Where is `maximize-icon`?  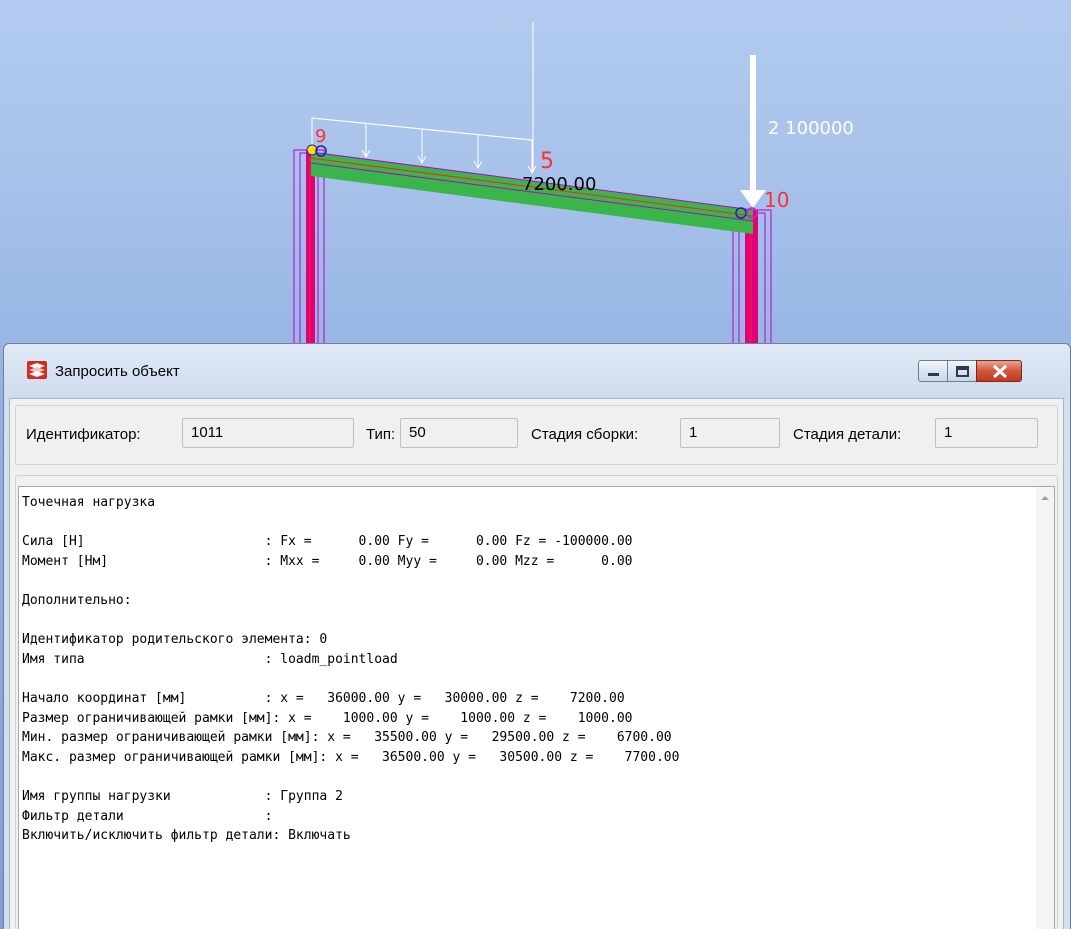
maximize-icon is located at coordinates (962, 371).